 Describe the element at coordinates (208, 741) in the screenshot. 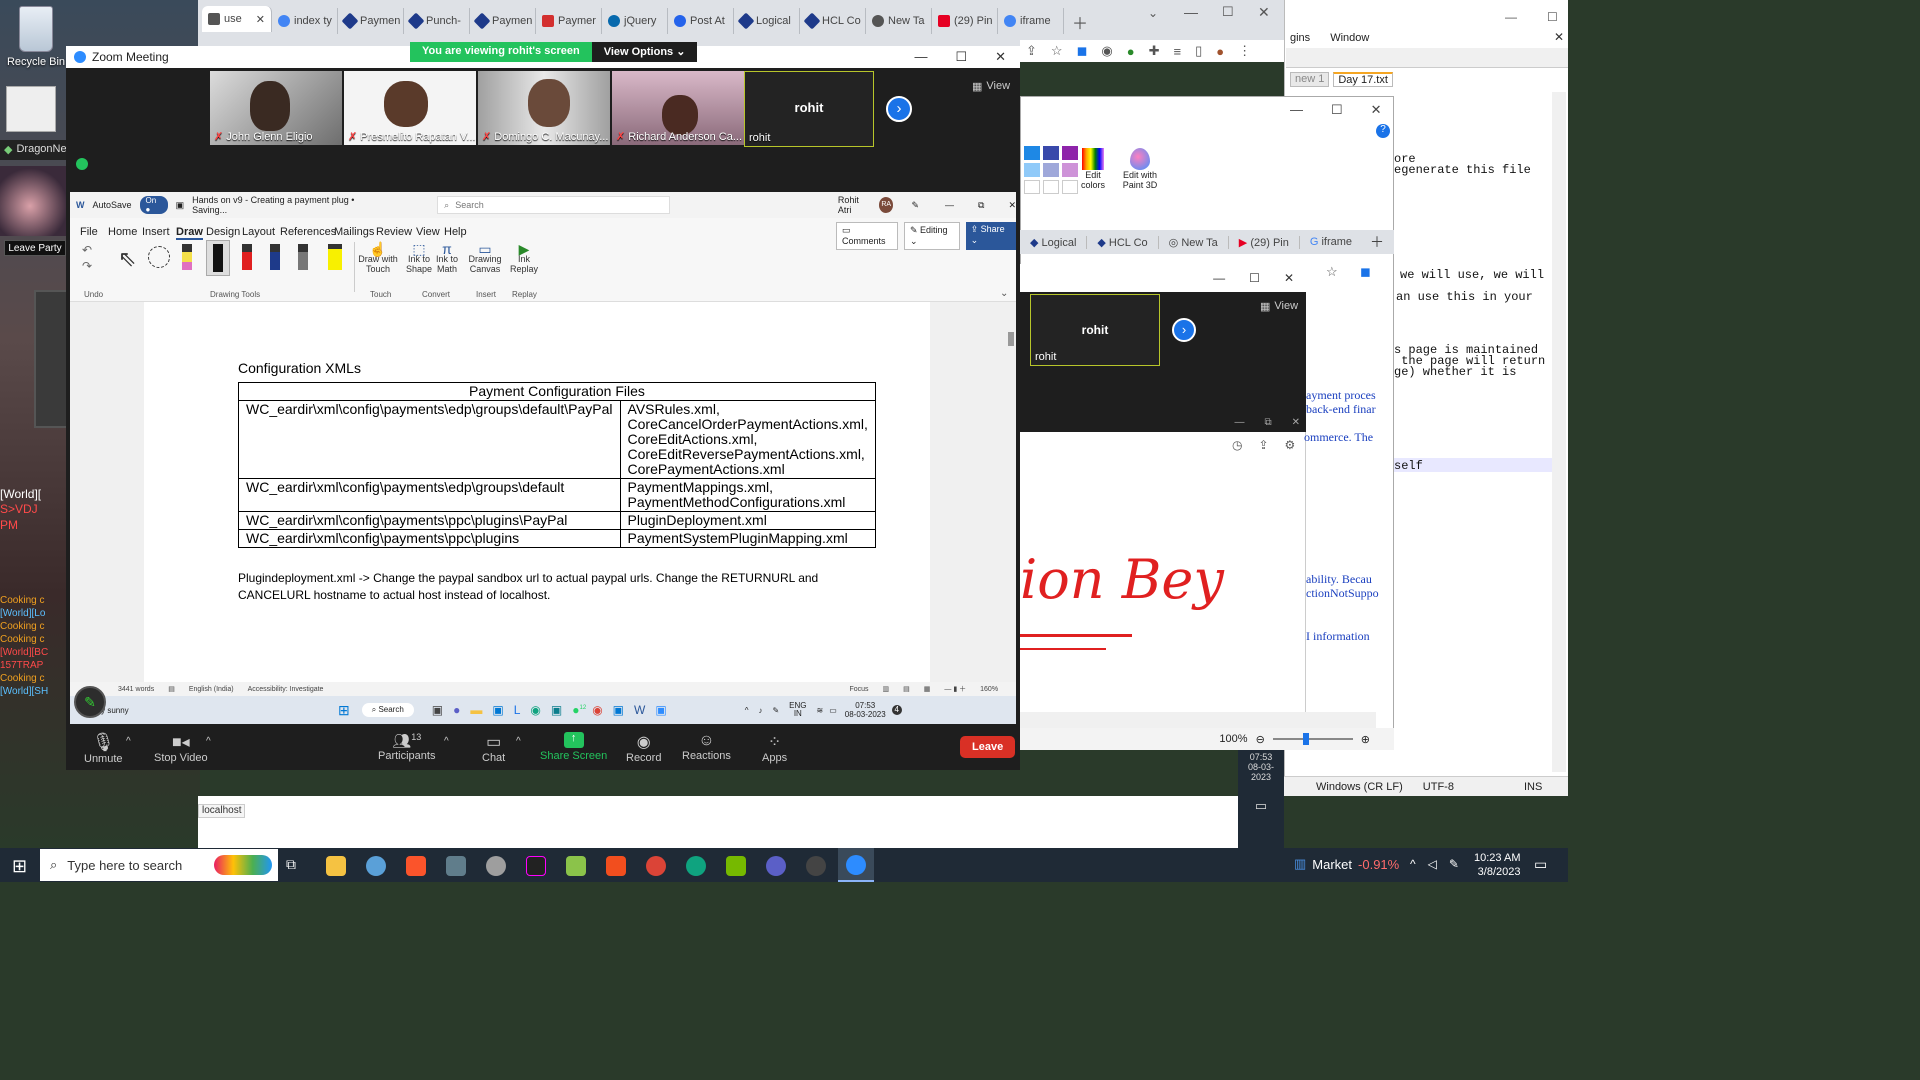

I see `video-options-icon: ^` at that location.